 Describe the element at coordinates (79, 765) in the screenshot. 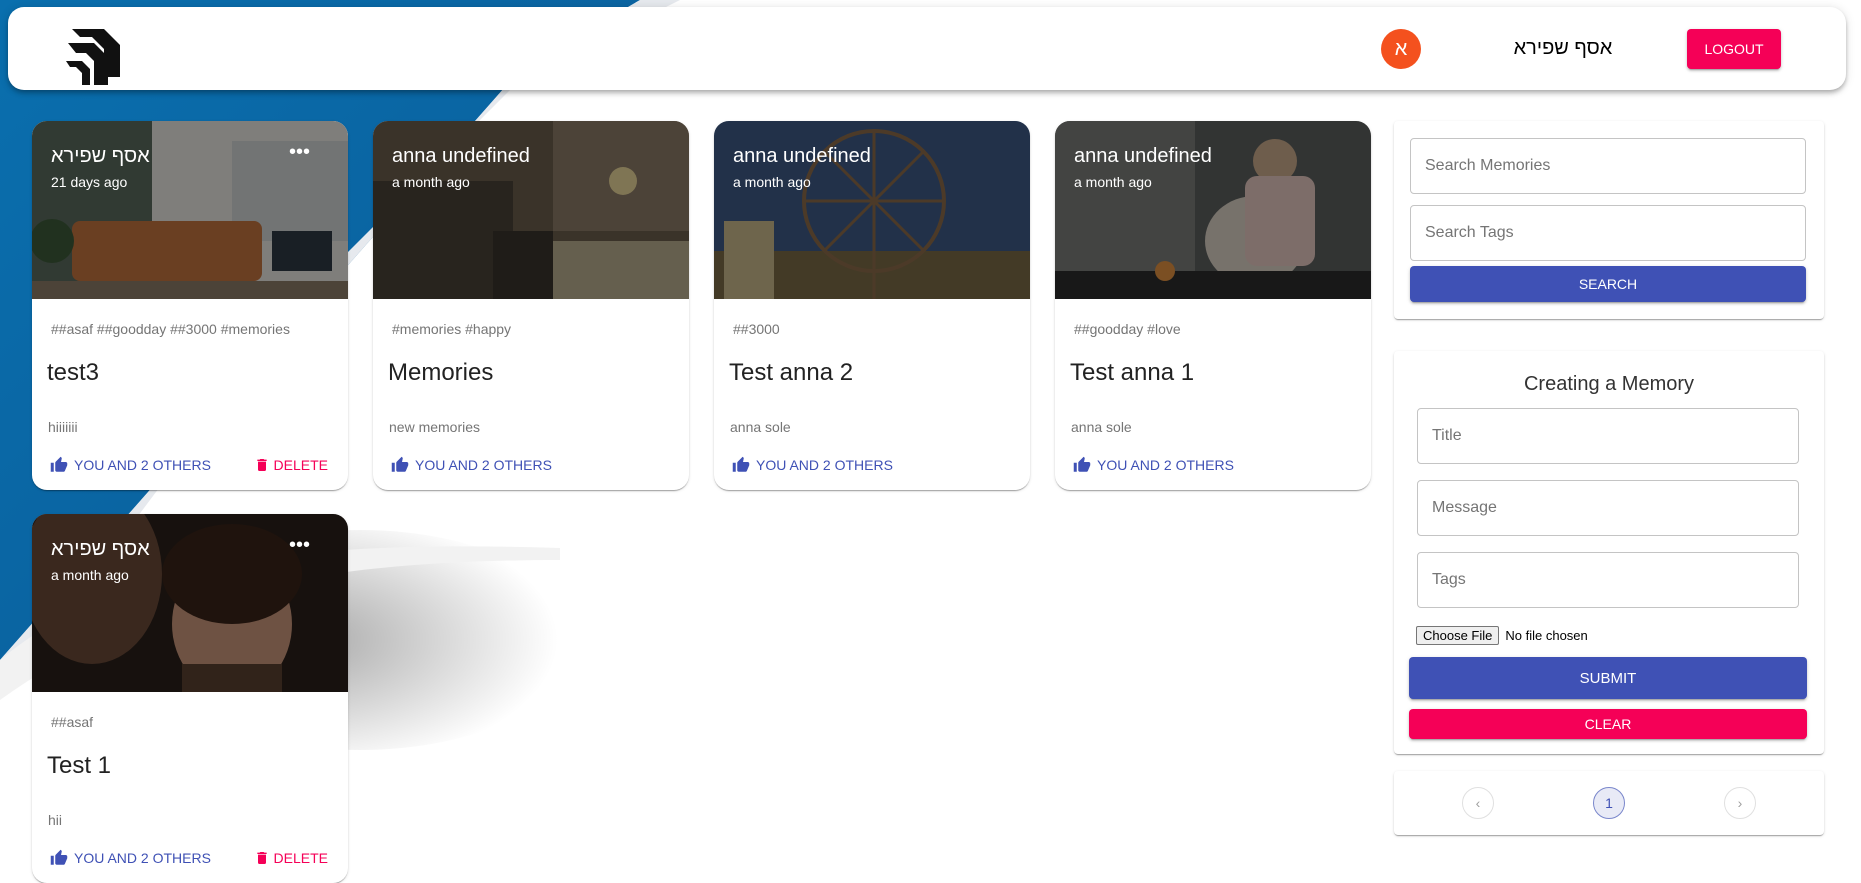

I see `post-title: Test 1` at that location.